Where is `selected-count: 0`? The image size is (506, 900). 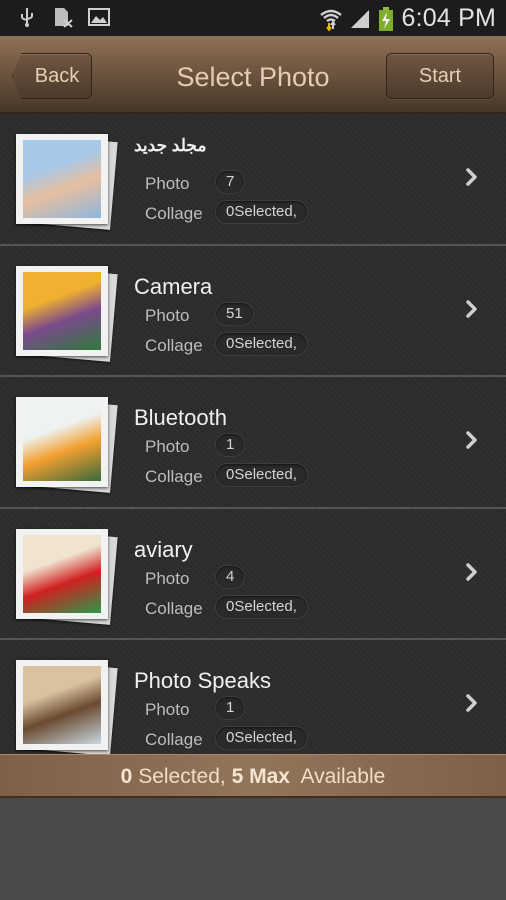
selected-count: 0 is located at coordinates (126, 776).